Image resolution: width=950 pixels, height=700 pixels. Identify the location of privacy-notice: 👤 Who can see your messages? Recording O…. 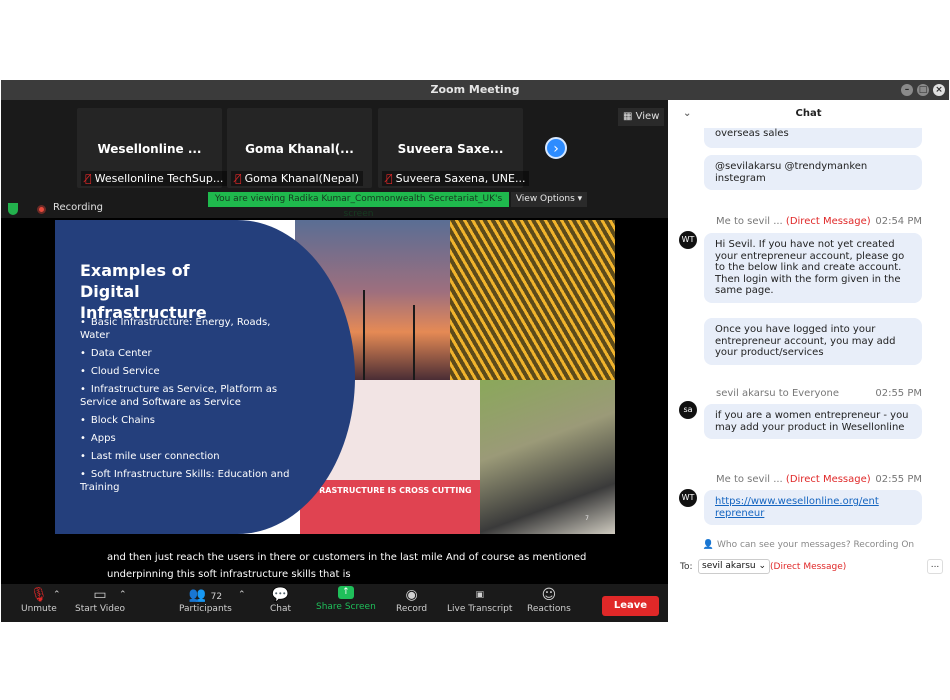
(808, 547).